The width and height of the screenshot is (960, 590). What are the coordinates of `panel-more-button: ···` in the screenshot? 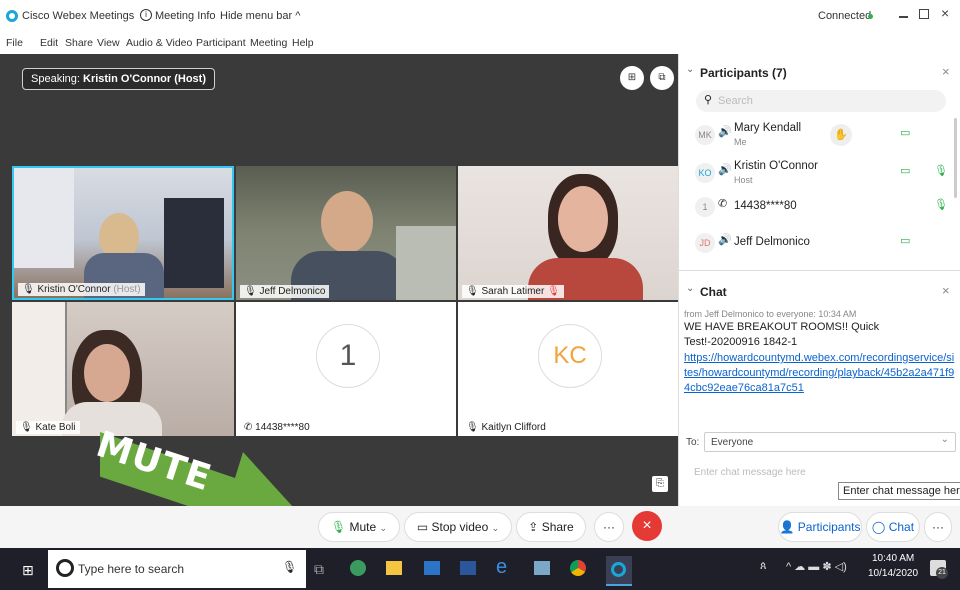 It's located at (938, 527).